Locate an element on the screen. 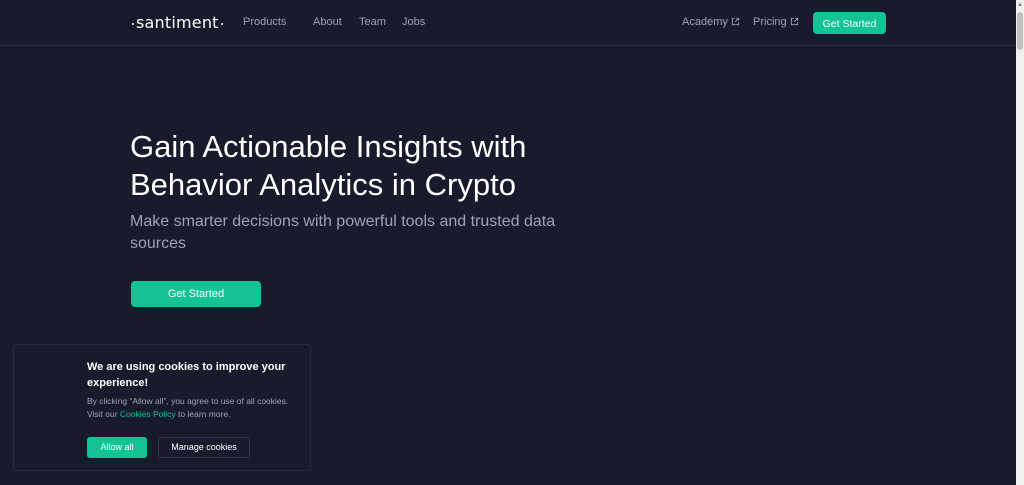 The image size is (1024, 485). scrollbar-thumb is located at coordinates (1020, 31).